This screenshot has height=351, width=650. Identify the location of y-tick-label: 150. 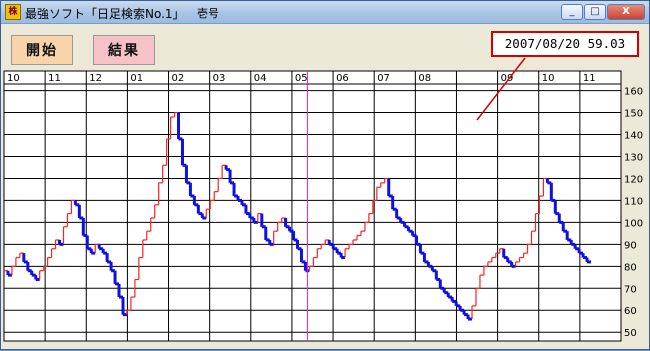
(633, 114).